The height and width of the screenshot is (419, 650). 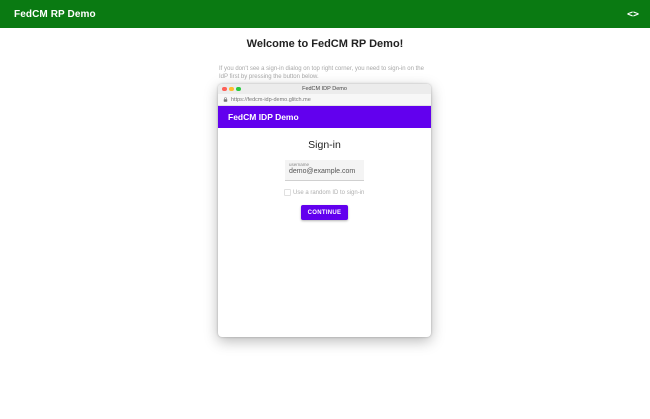 I want to click on random-id-option: Use a random ID to sign-in, so click(x=357, y=192).